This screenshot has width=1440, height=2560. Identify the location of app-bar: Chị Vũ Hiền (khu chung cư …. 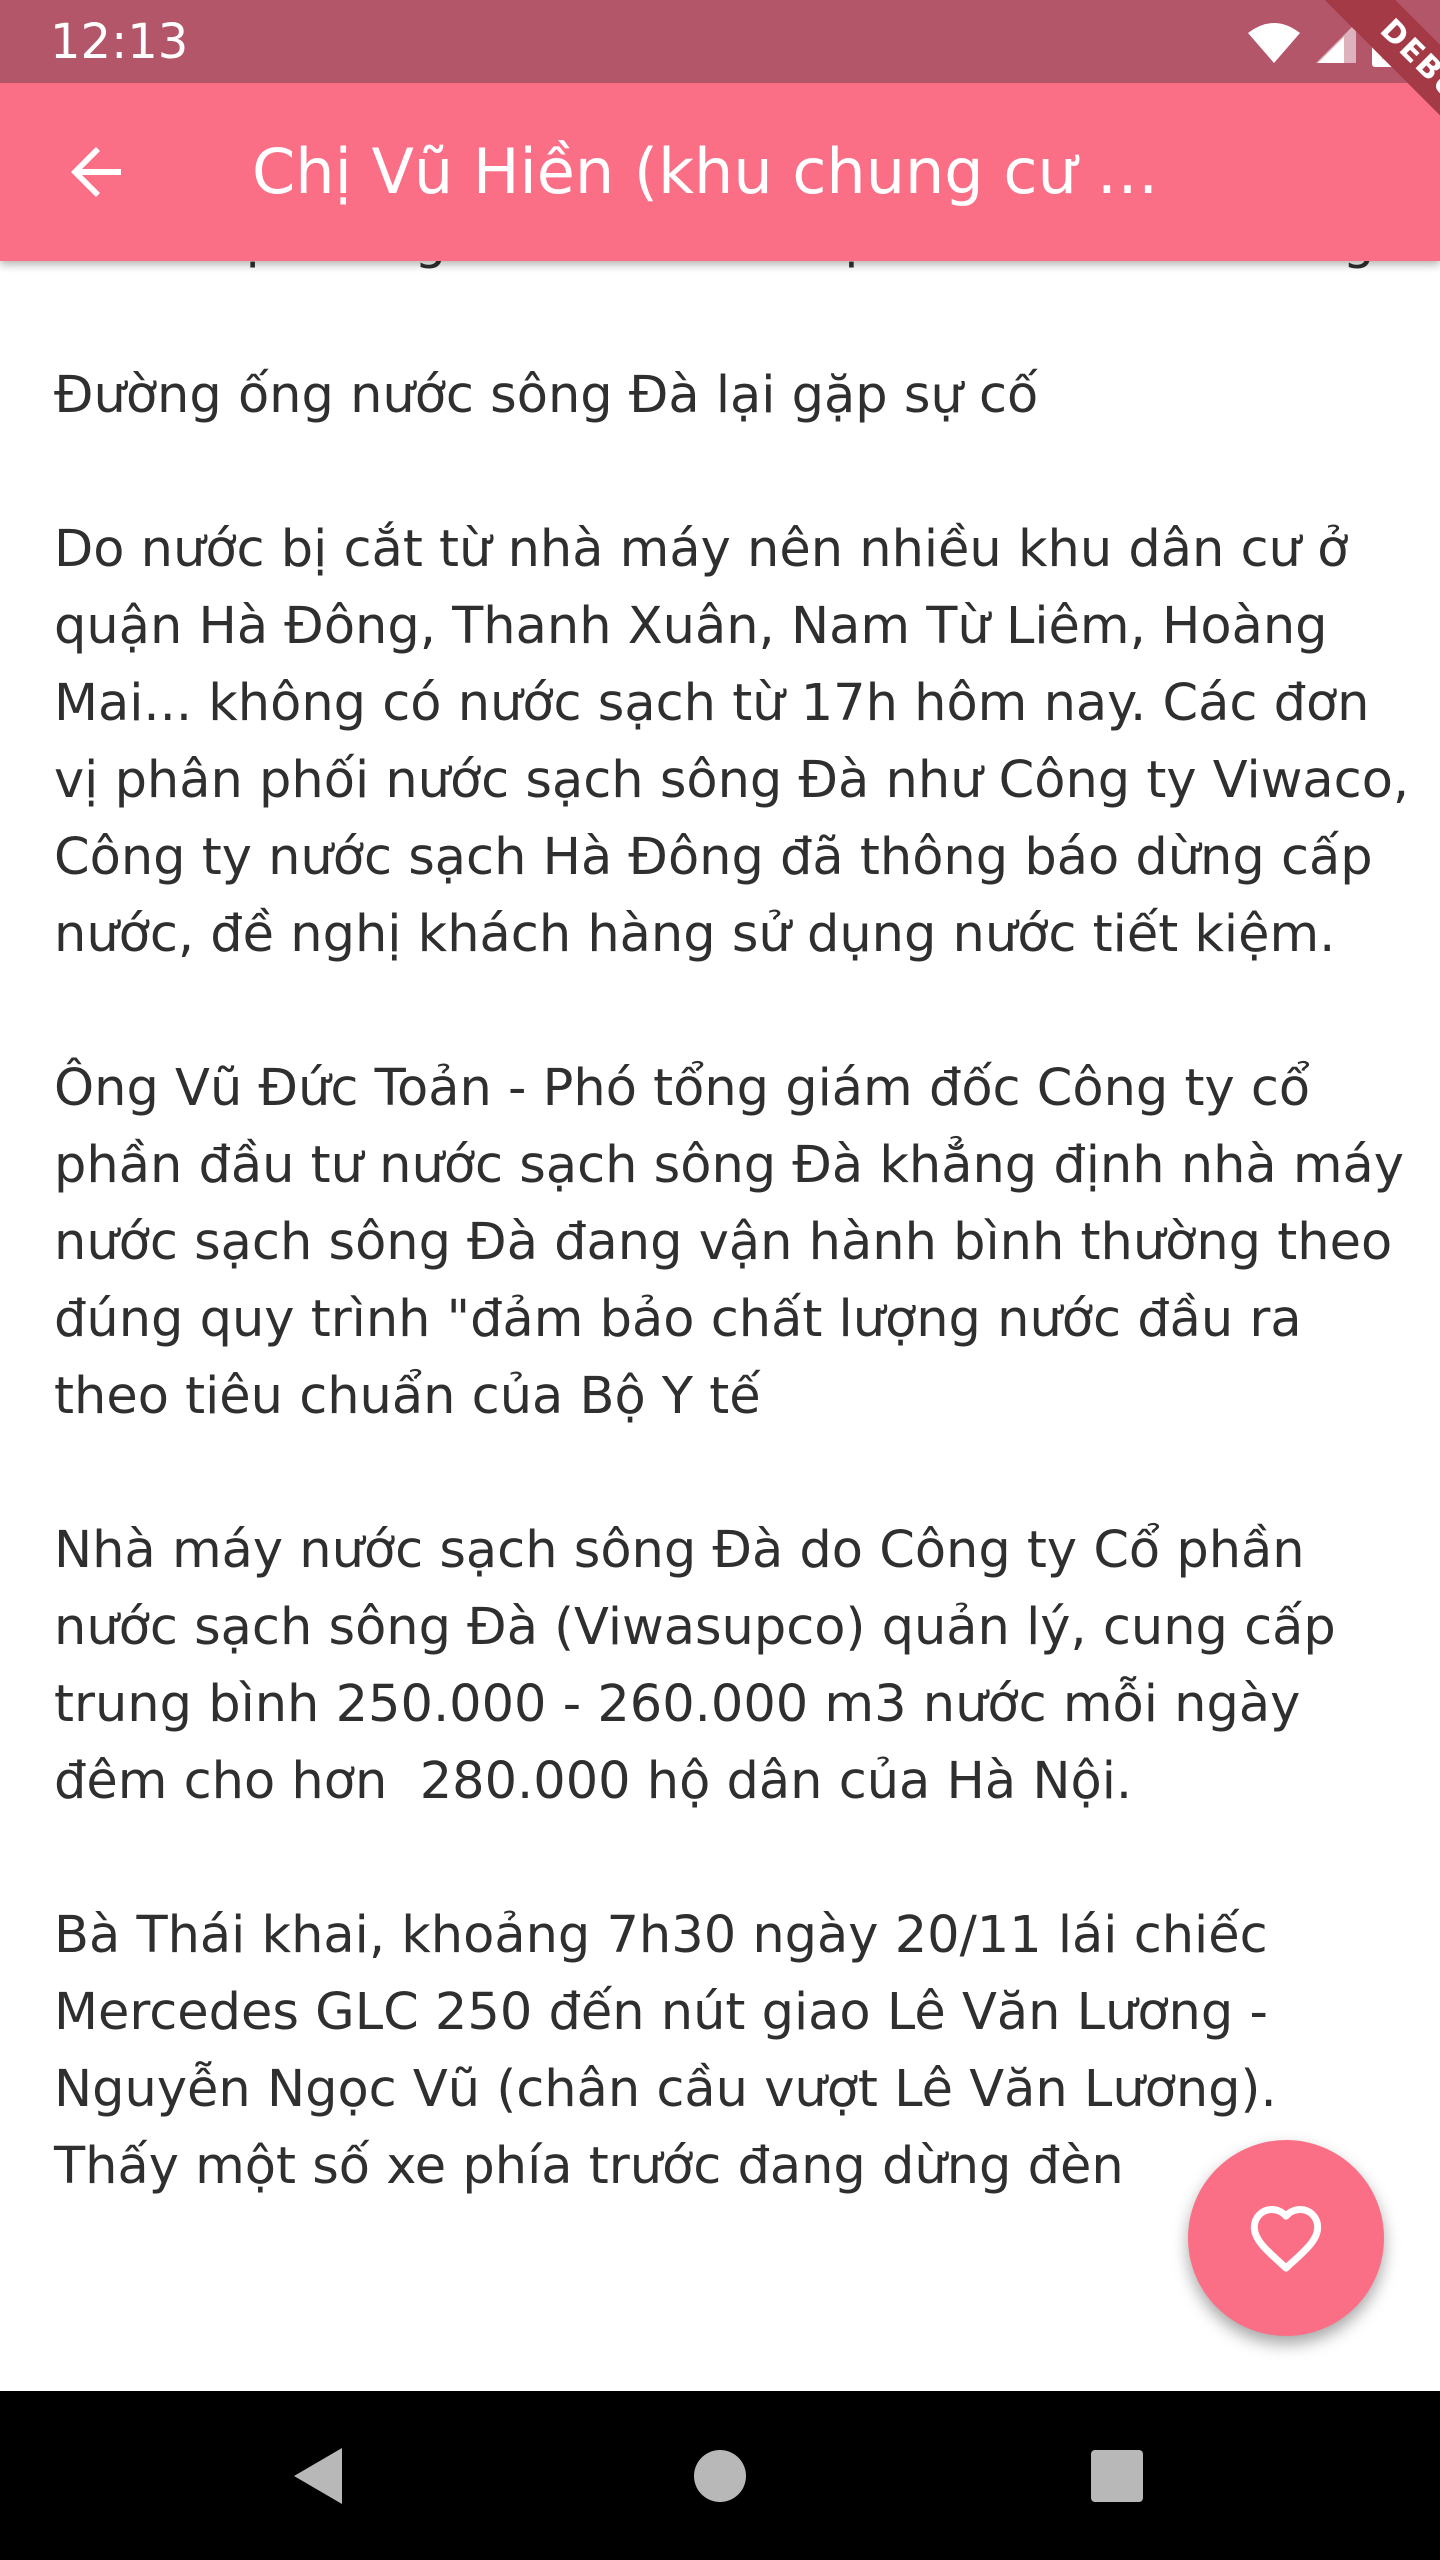
(720, 172).